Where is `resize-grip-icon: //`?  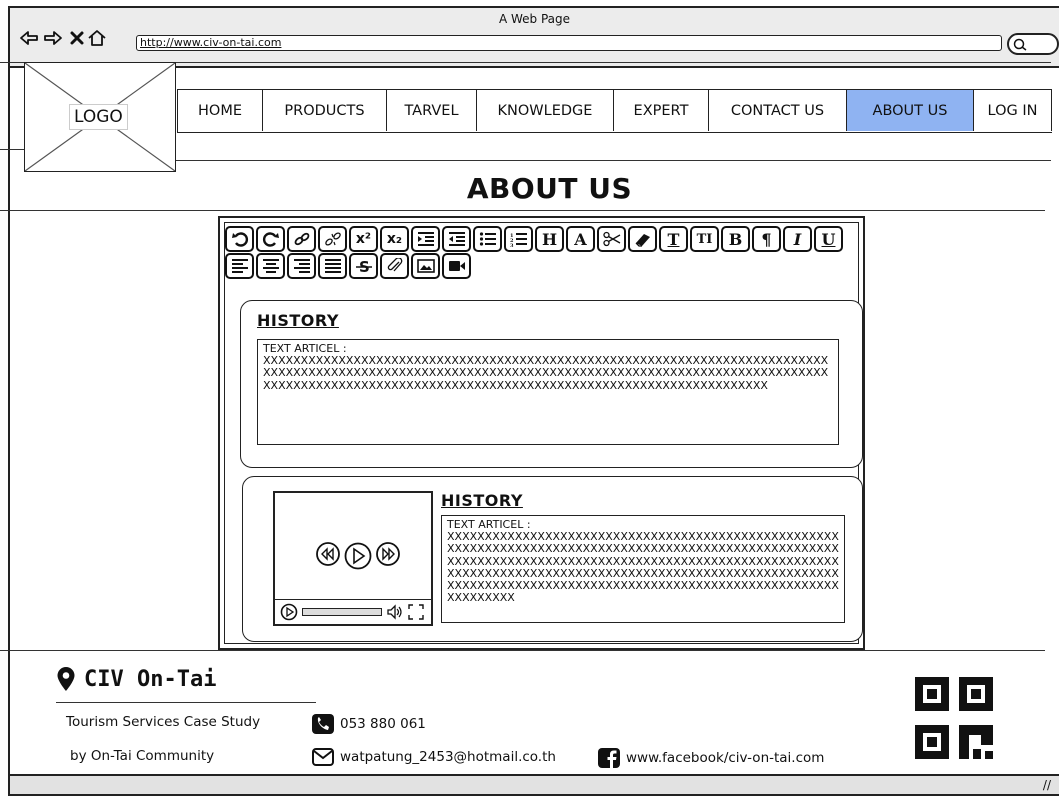
resize-grip-icon: // is located at coordinates (1047, 785).